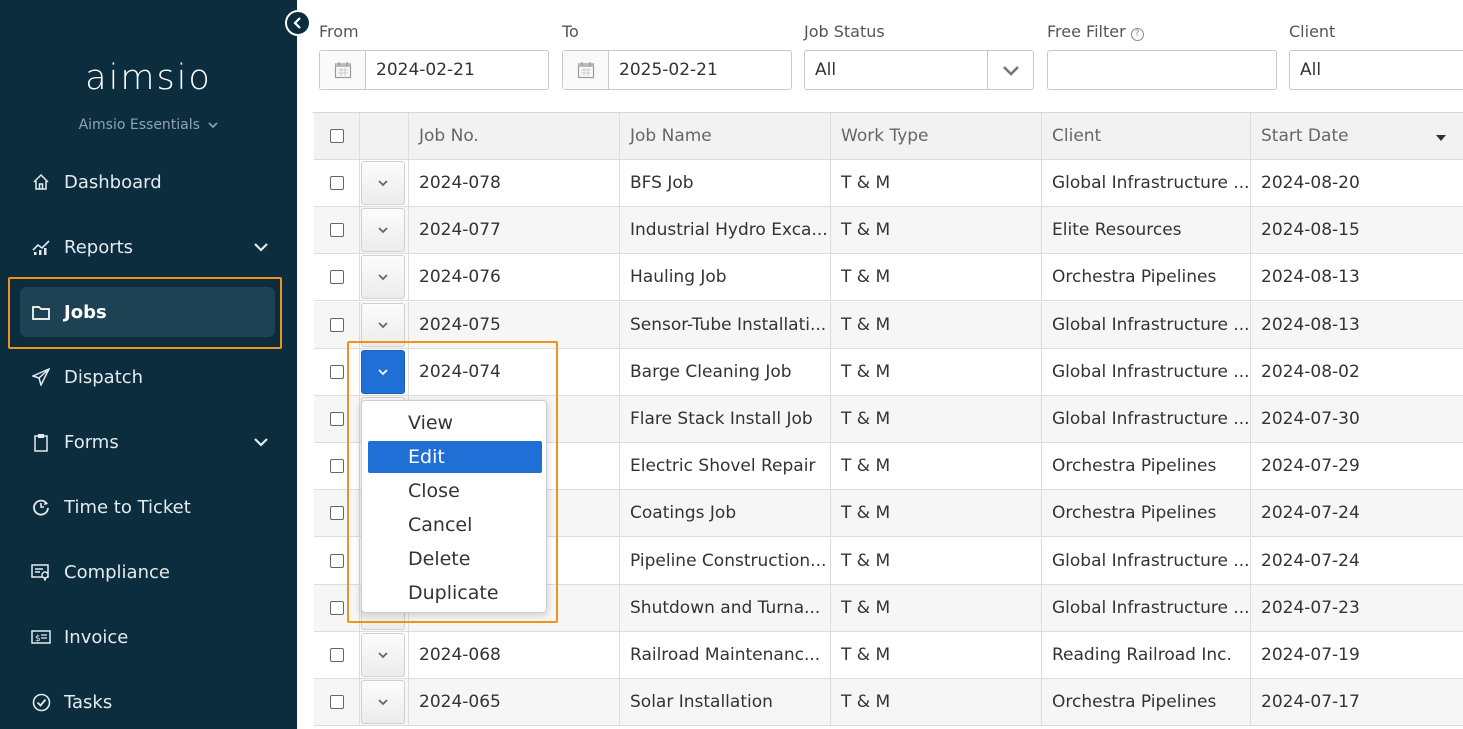 The width and height of the screenshot is (1463, 729). Describe the element at coordinates (147, 702) in the screenshot. I see `sidebar-item-tasks: Tasks` at that location.